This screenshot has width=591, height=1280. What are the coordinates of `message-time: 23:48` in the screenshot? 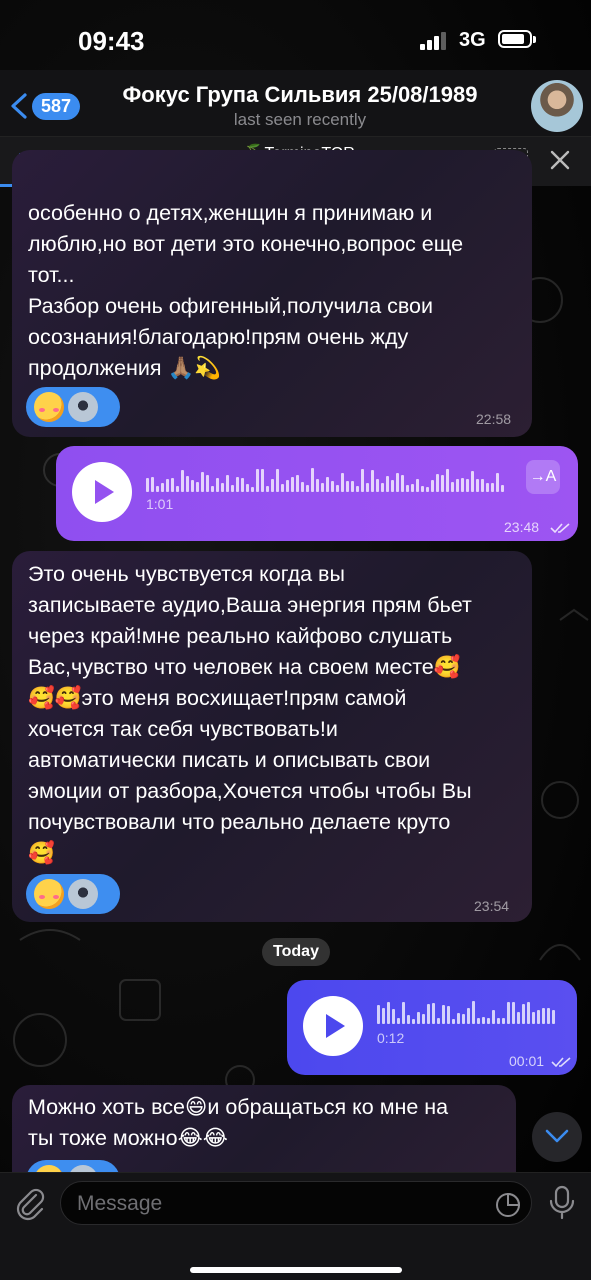 It's located at (522, 527).